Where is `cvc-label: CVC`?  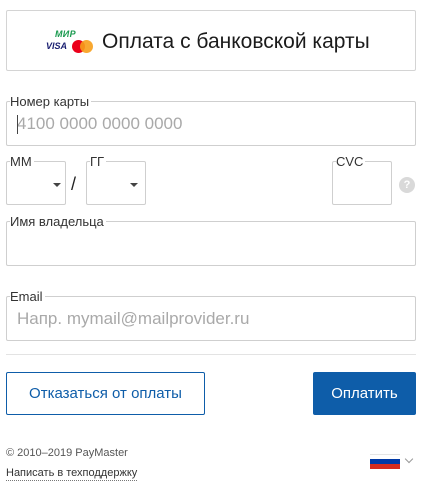
cvc-label: CVC is located at coordinates (350, 162).